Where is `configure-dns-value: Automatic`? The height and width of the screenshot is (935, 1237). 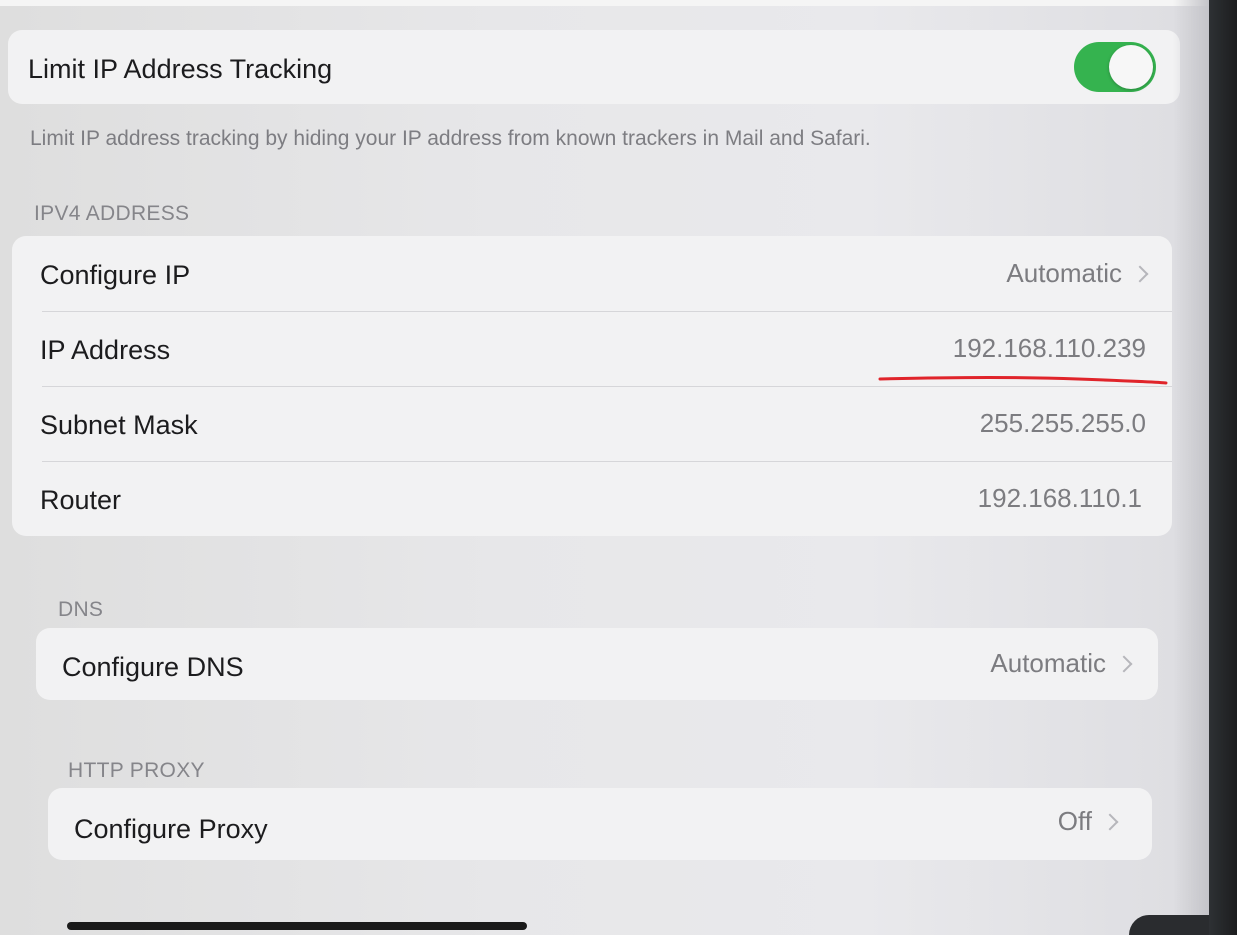 configure-dns-value: Automatic is located at coordinates (1063, 663).